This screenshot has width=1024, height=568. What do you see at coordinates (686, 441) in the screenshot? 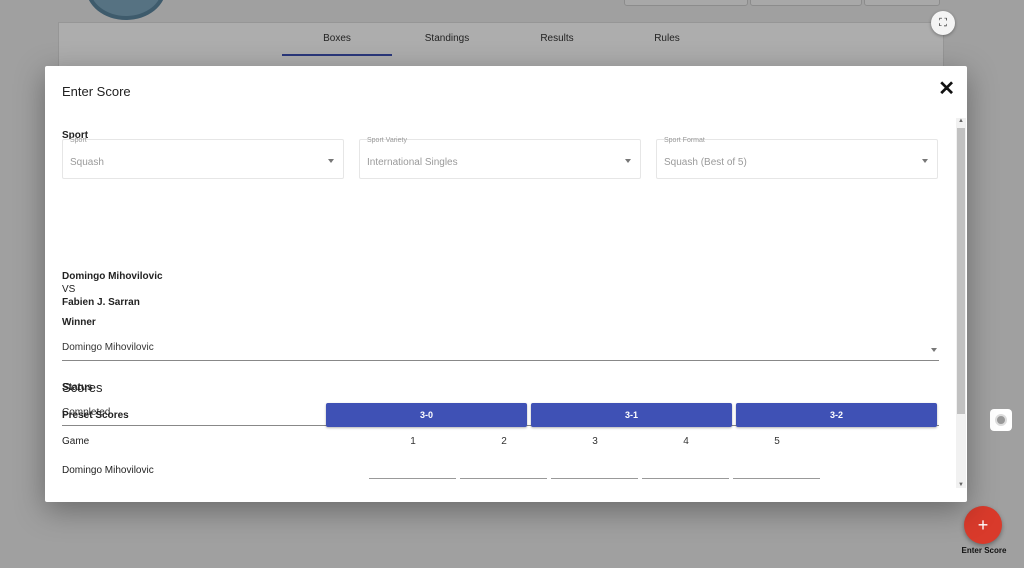
I see `game-number: 4` at bounding box center [686, 441].